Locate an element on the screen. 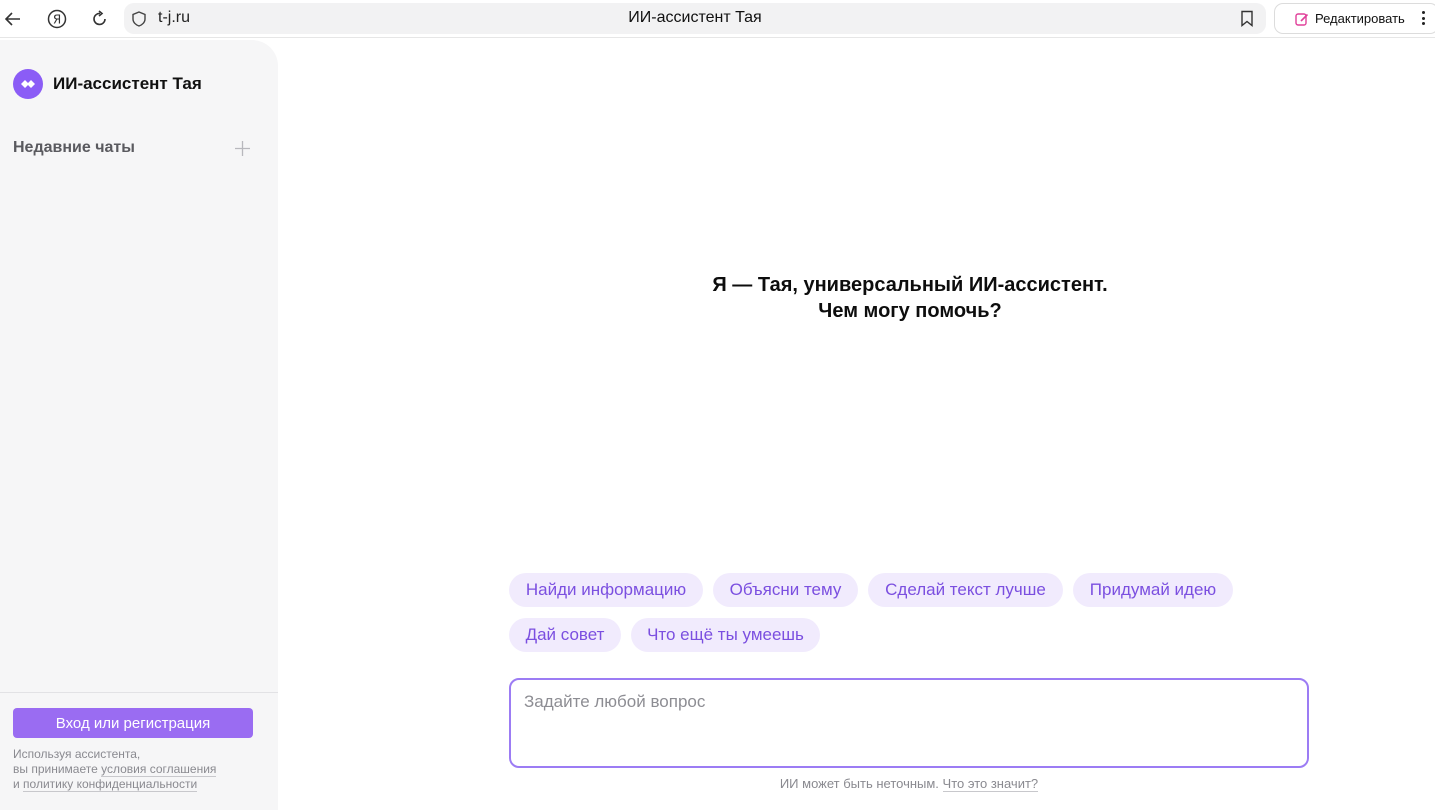  message-composer is located at coordinates (909, 723).